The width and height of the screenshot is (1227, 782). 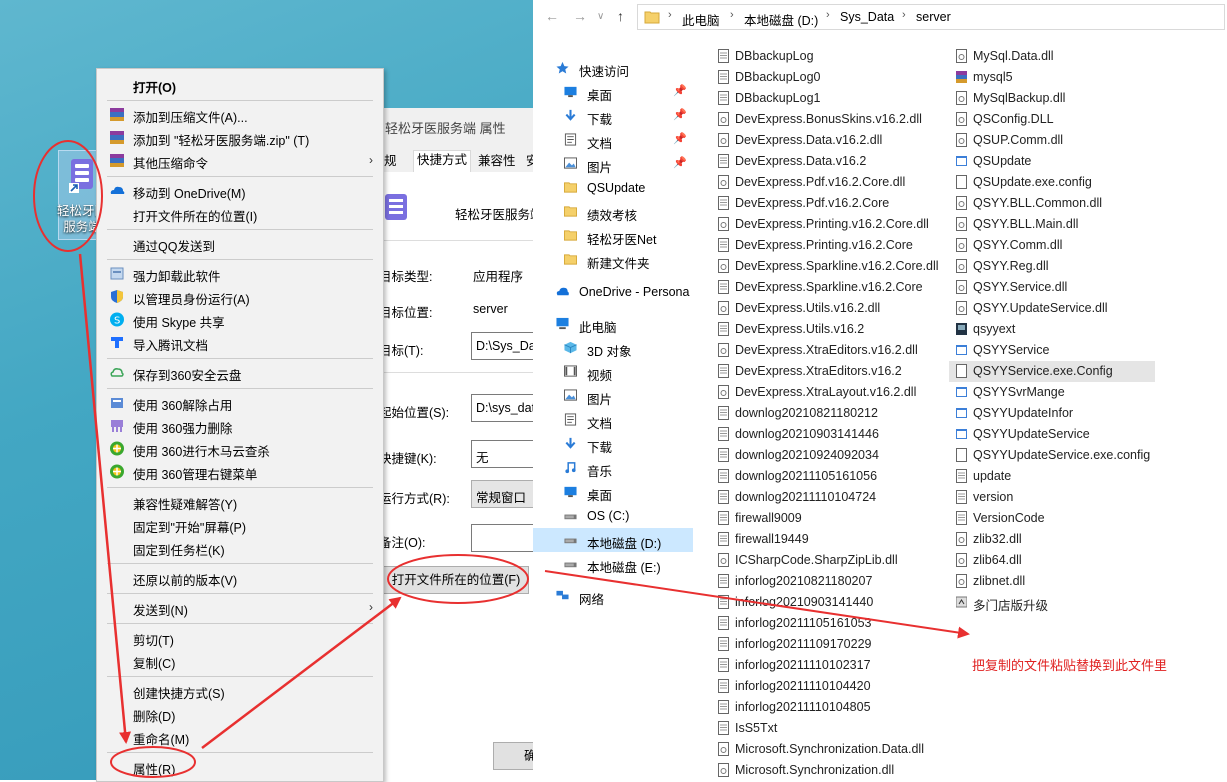 What do you see at coordinates (240, 190) in the screenshot?
I see `menu-move-onedrive: 移动到 OneDrive(M)` at bounding box center [240, 190].